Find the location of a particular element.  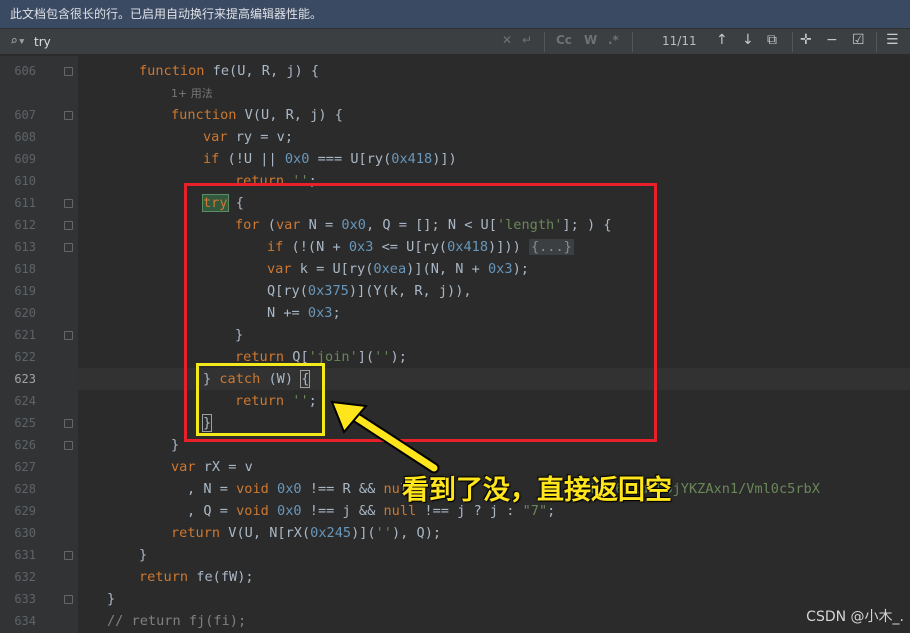

line-number: 629 is located at coordinates (25, 511).